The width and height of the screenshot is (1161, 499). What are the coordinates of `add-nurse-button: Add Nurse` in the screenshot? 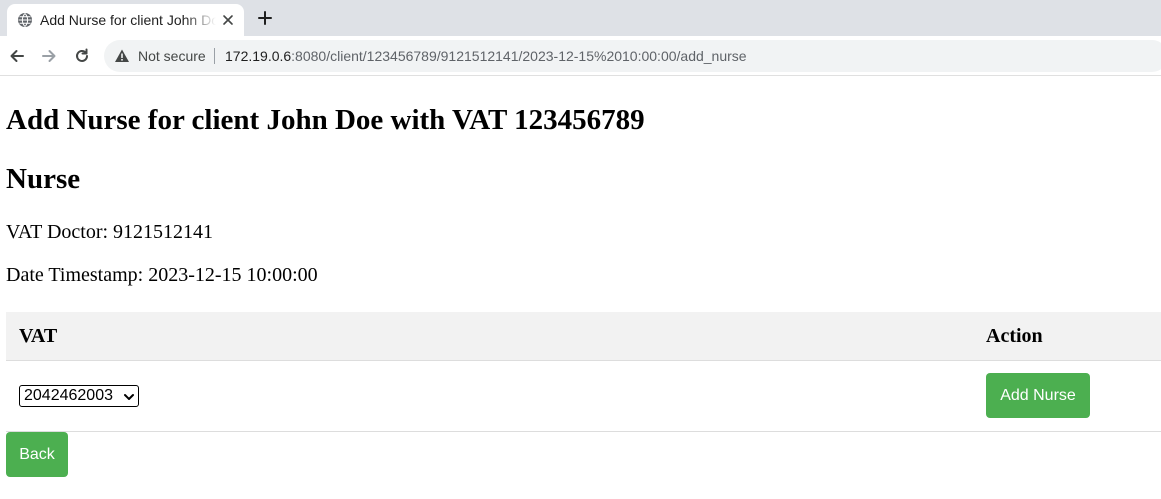 It's located at (1038, 395).